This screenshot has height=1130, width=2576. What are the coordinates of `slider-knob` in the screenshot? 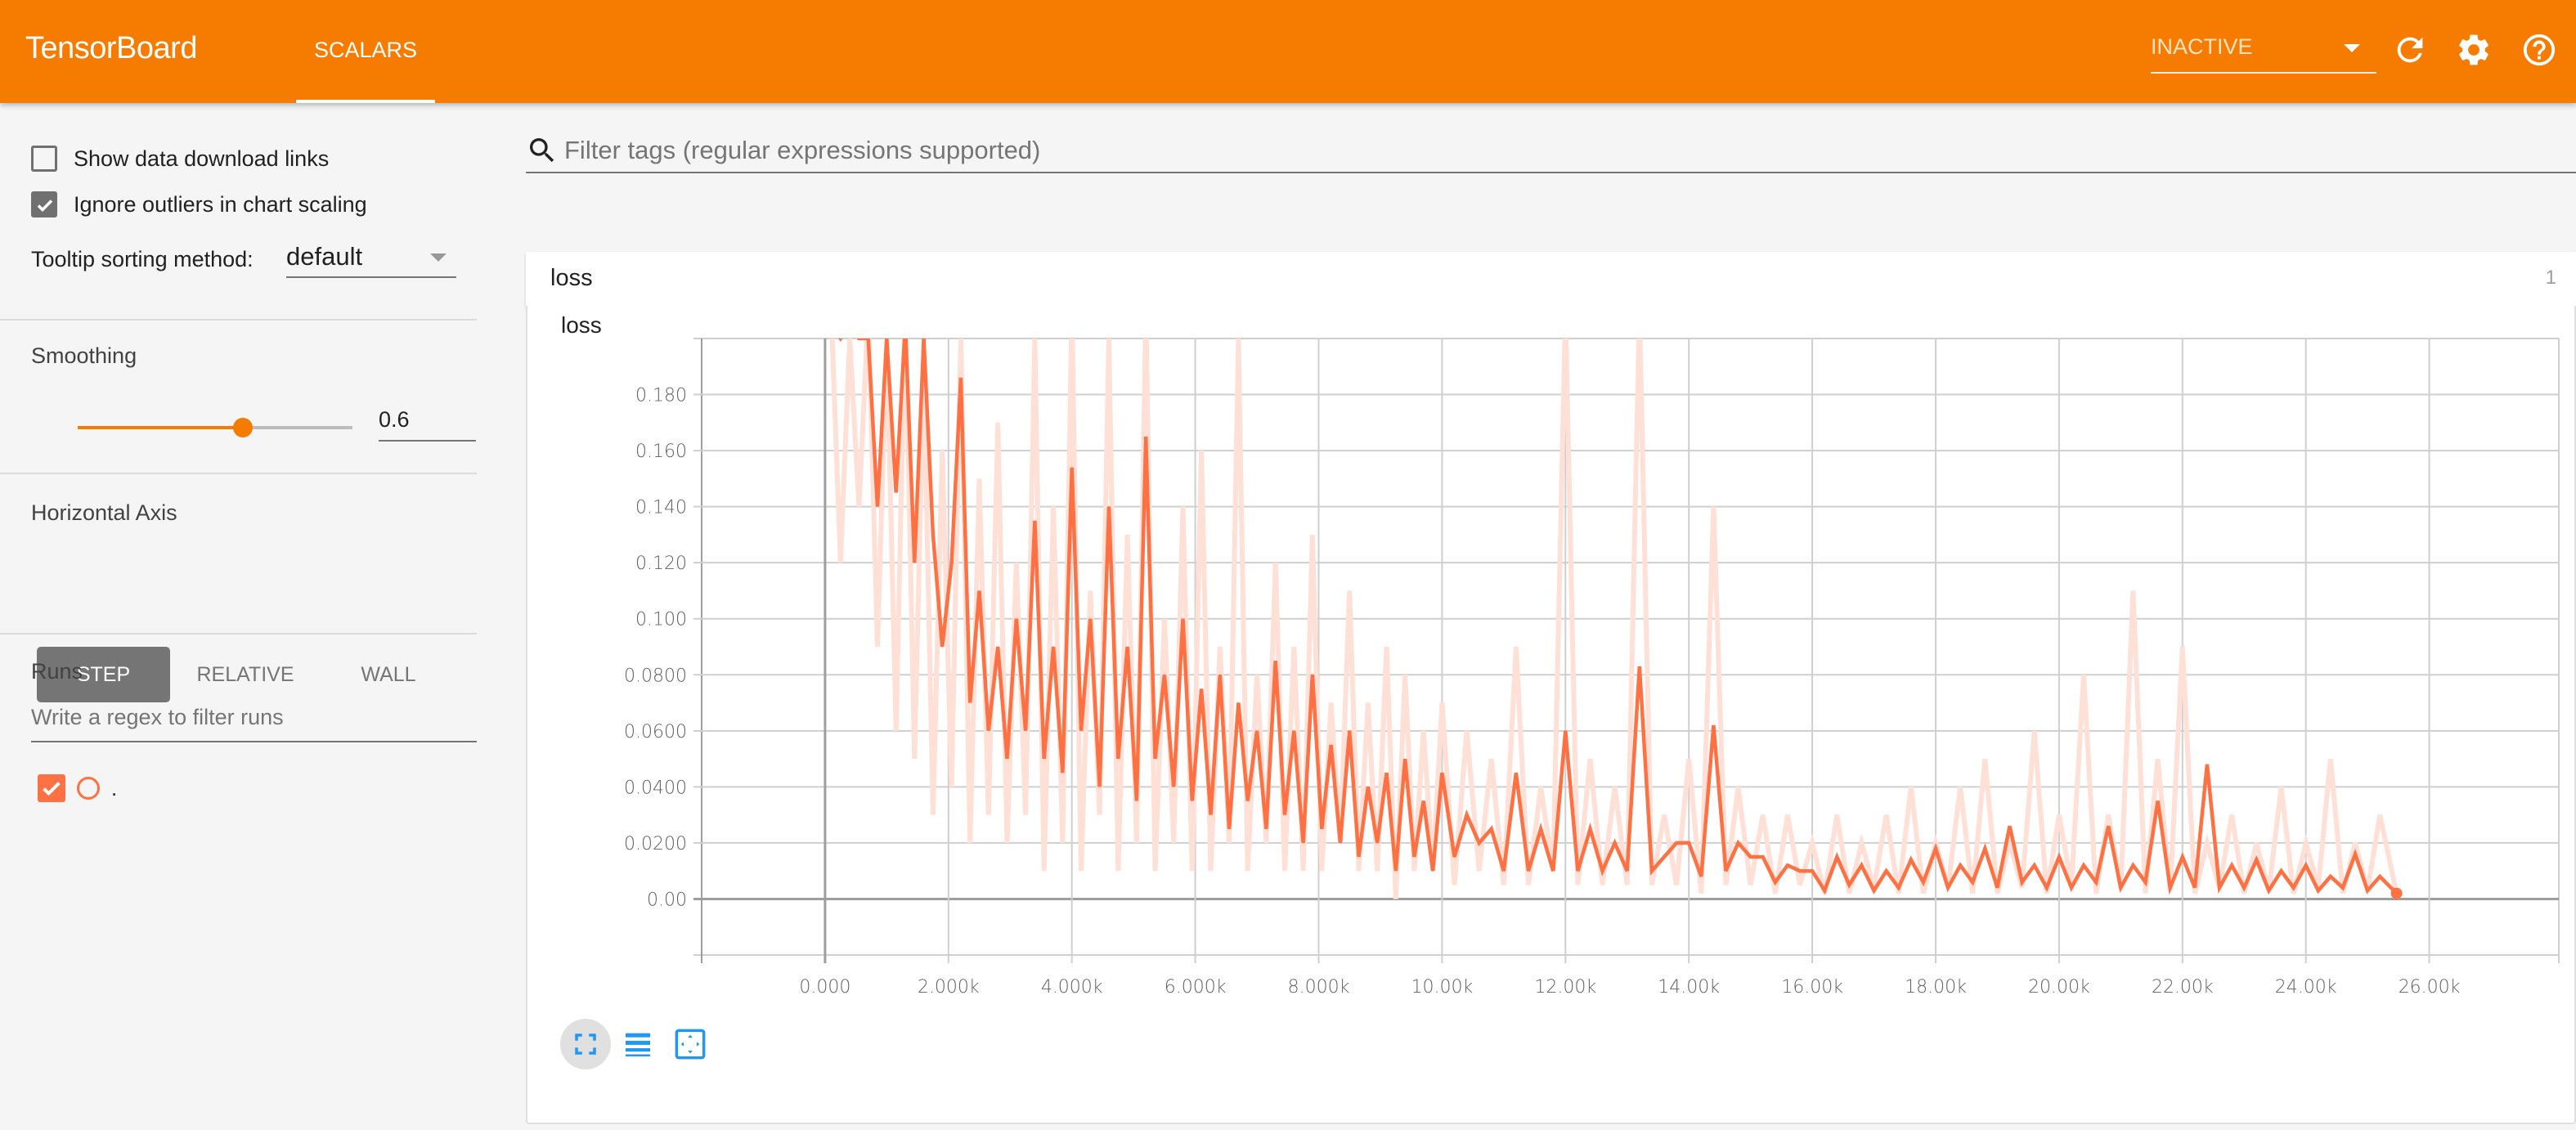 It's located at (242, 428).